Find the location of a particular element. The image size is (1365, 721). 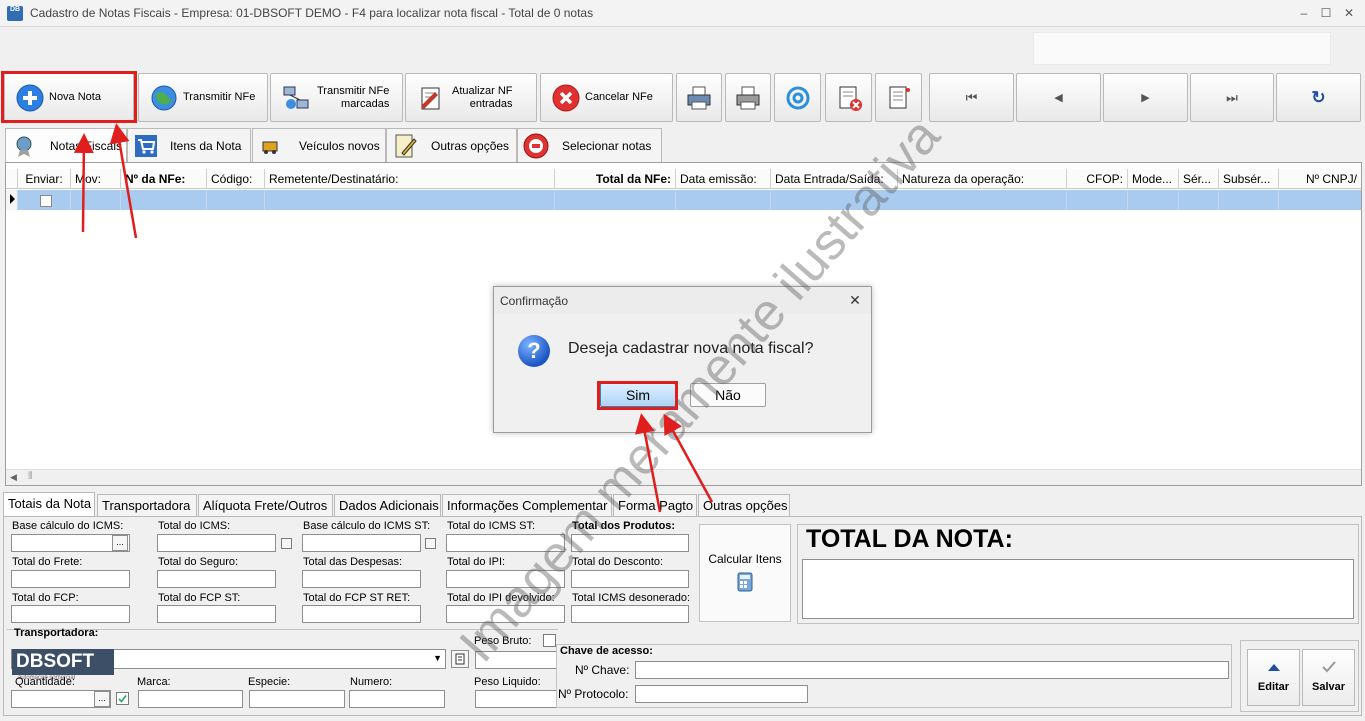

dialog-title-bar: Confirmação ✕ is located at coordinates (682, 300).